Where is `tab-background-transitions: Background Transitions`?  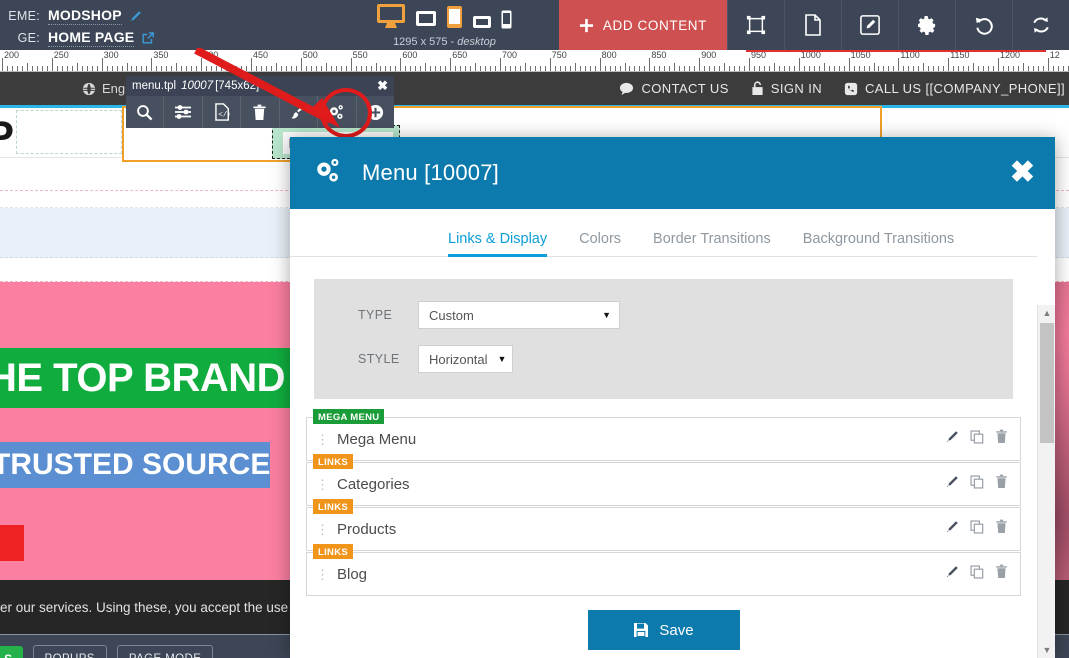 tab-background-transitions: Background Transitions is located at coordinates (879, 243).